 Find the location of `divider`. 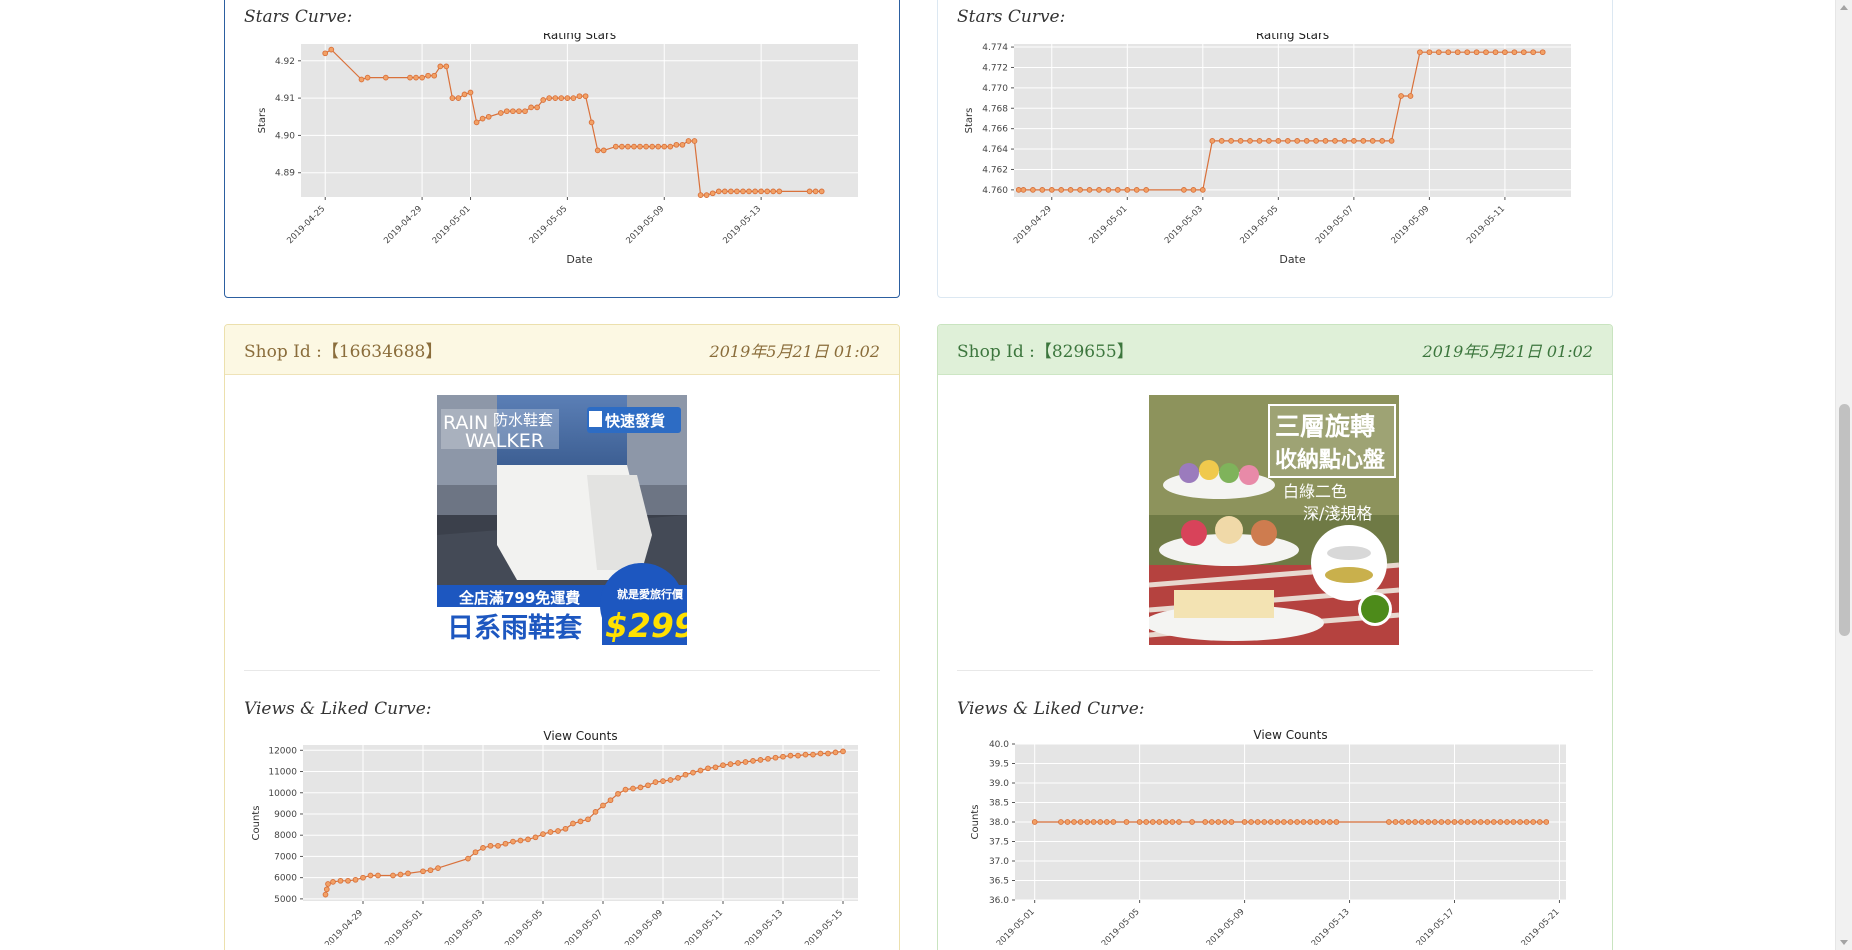

divider is located at coordinates (1275, 670).